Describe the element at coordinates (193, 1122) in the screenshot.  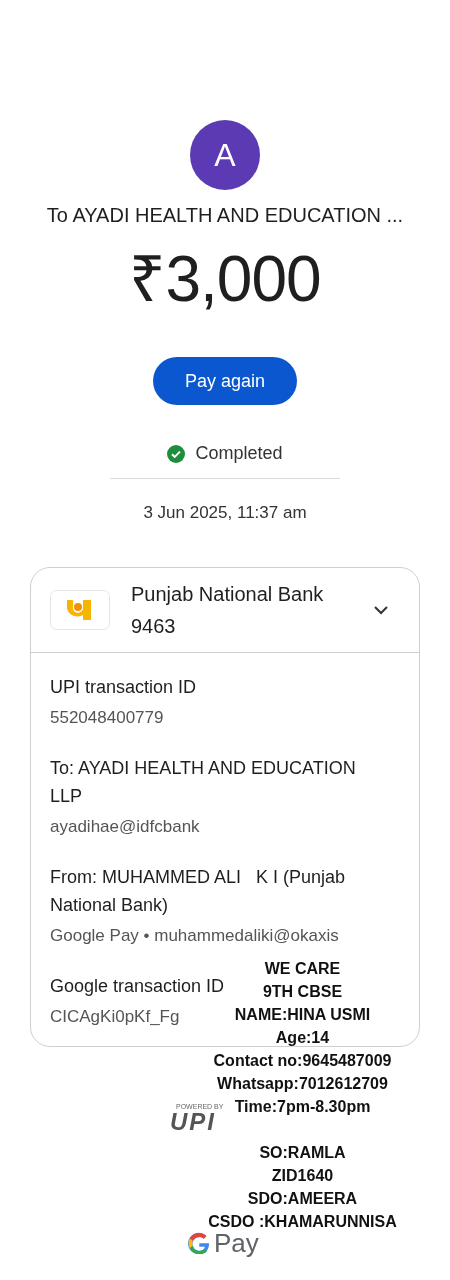
I see `upi-logo: UPI` at that location.